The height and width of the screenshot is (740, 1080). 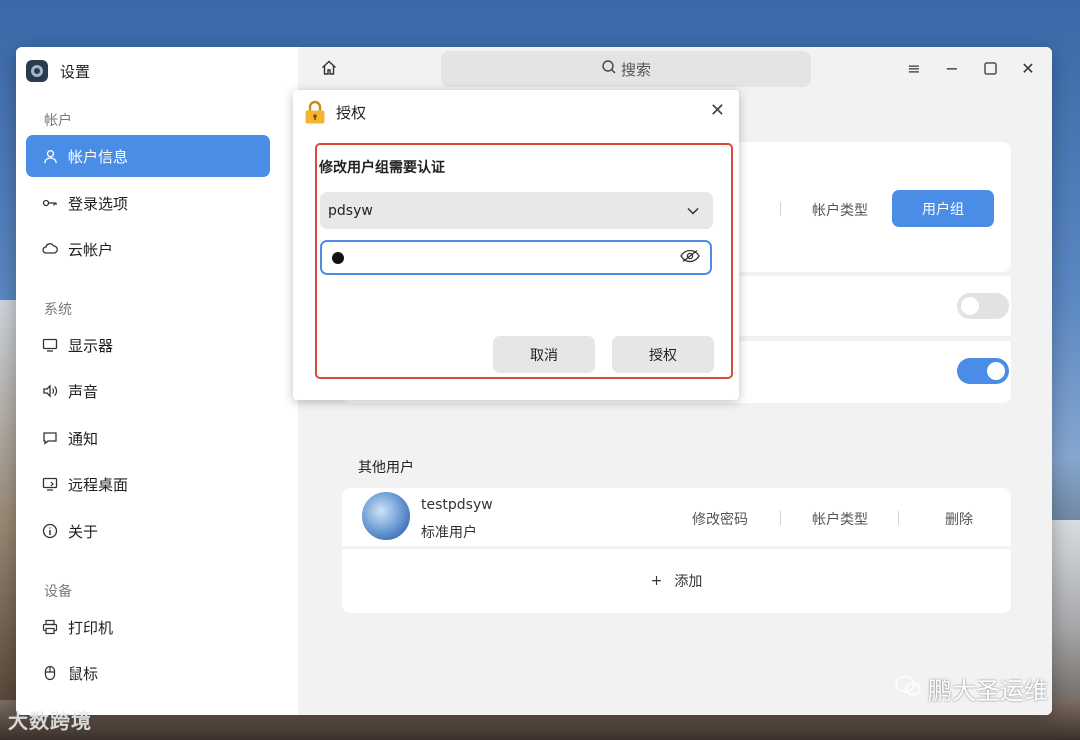 I want to click on menu-icon: ≡, so click(x=914, y=68).